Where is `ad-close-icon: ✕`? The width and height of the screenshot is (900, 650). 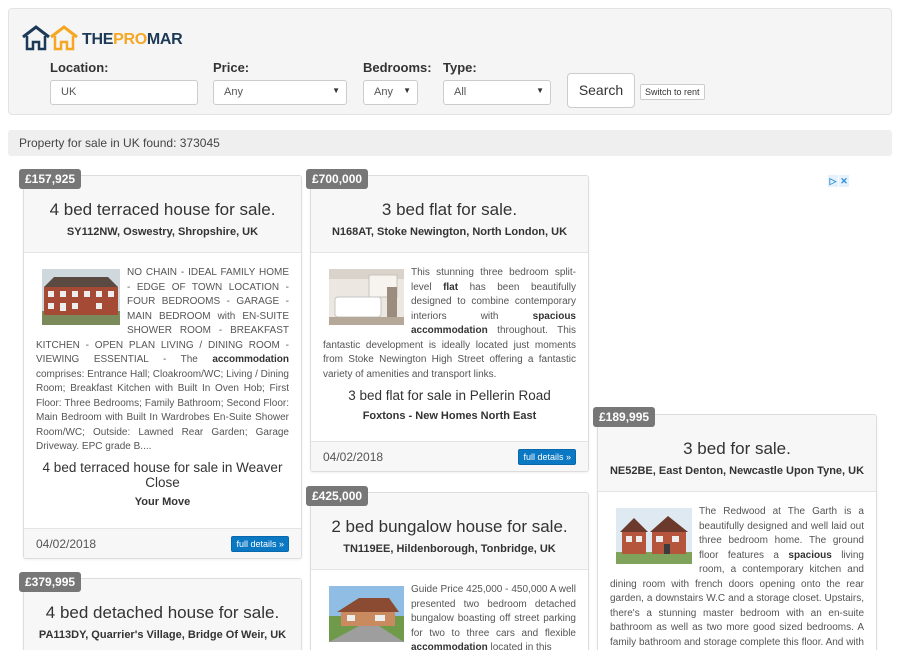
ad-close-icon: ✕ is located at coordinates (844, 181).